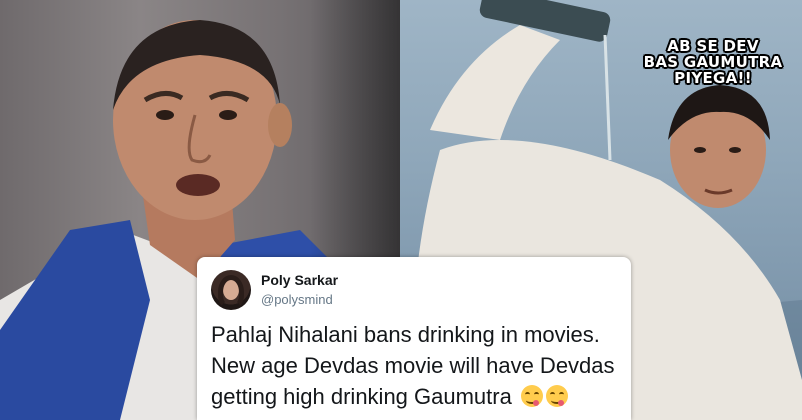  I want to click on ear, so click(280, 125).